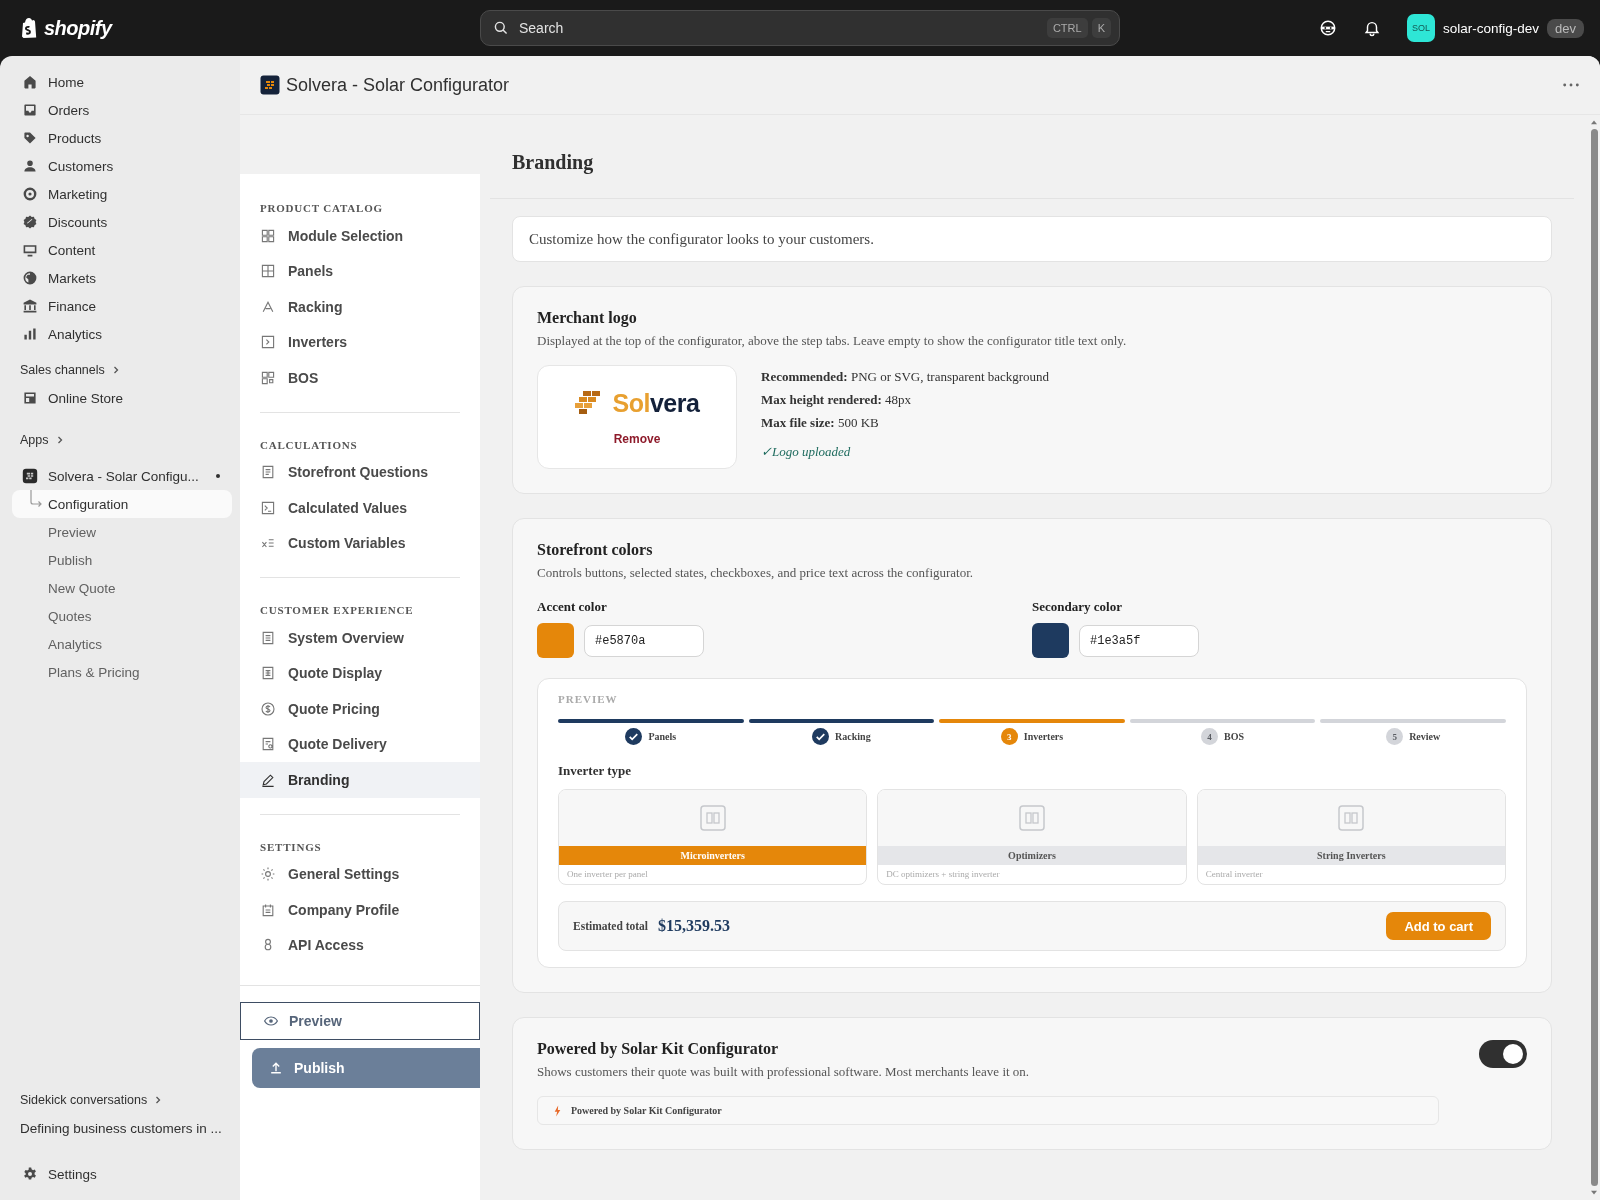 The width and height of the screenshot is (1600, 1200). I want to click on store-icon, so click(30, 398).